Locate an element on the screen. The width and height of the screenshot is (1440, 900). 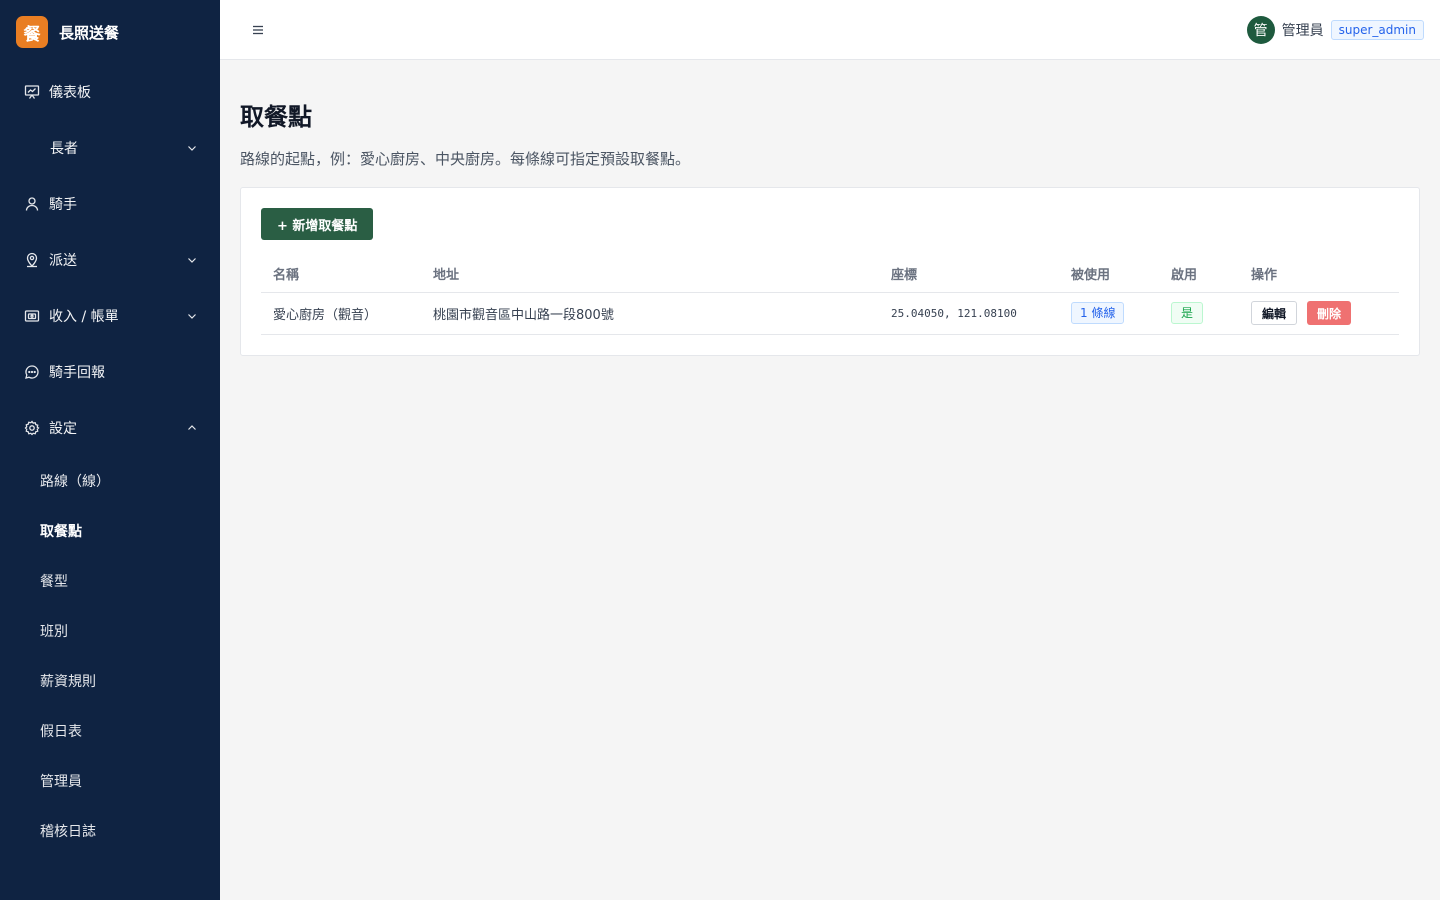
avatar: 管 is located at coordinates (1260, 29).